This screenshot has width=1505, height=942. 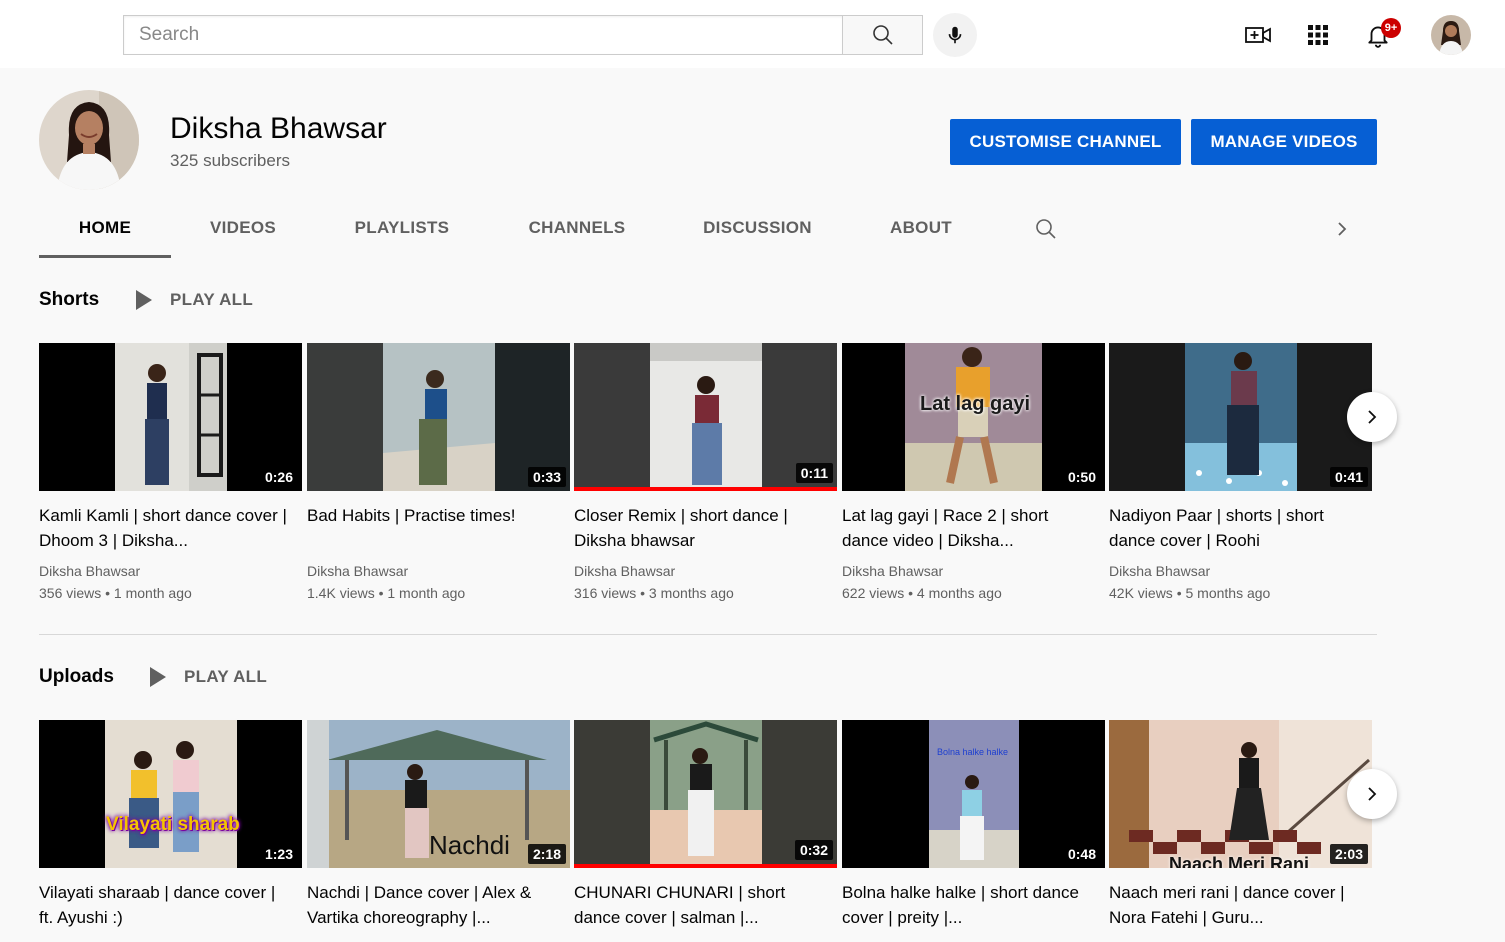 I want to click on video-thumbnail: 0:33, so click(x=438, y=417).